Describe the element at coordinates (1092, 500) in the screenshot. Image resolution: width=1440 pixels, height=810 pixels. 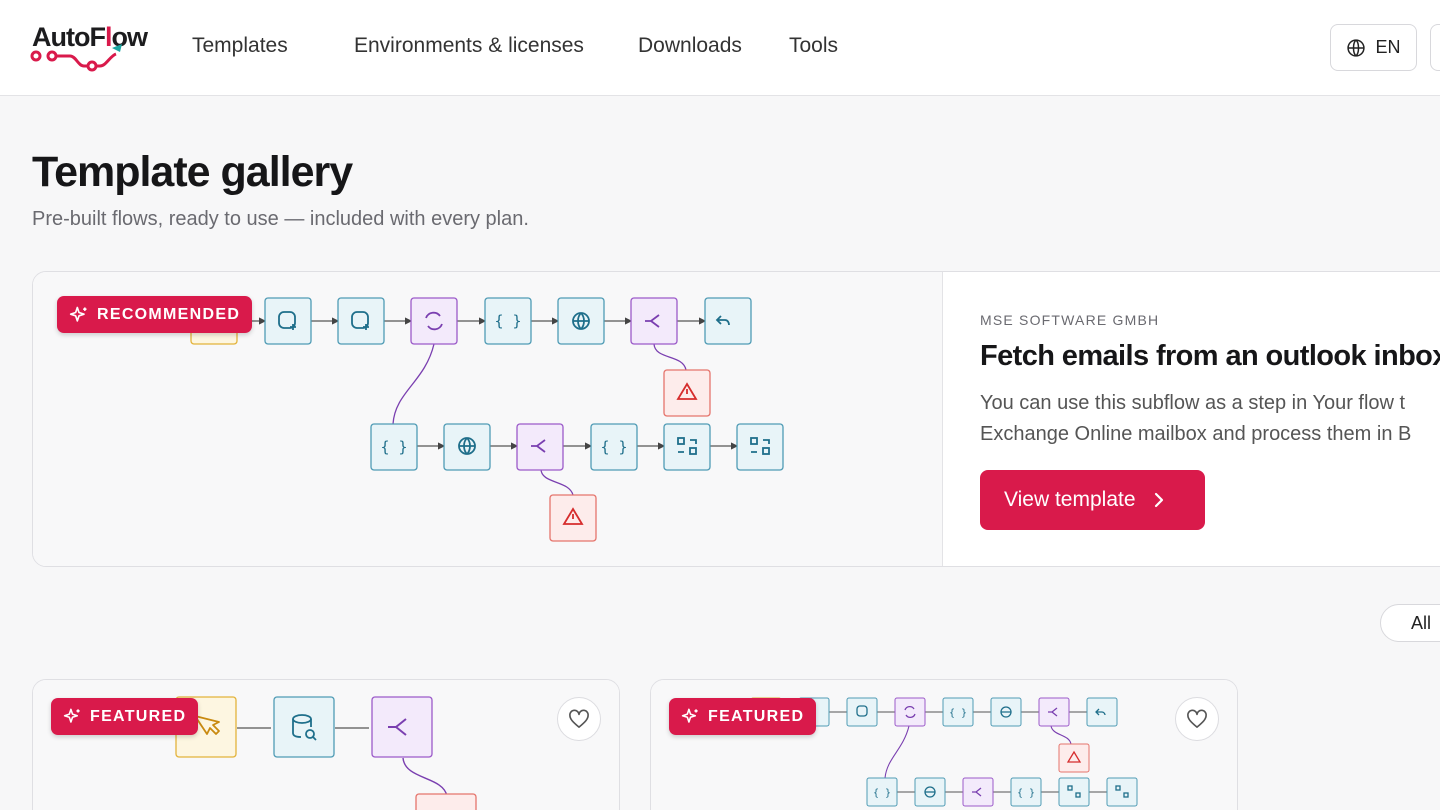
I see `view-template-button: View template` at that location.